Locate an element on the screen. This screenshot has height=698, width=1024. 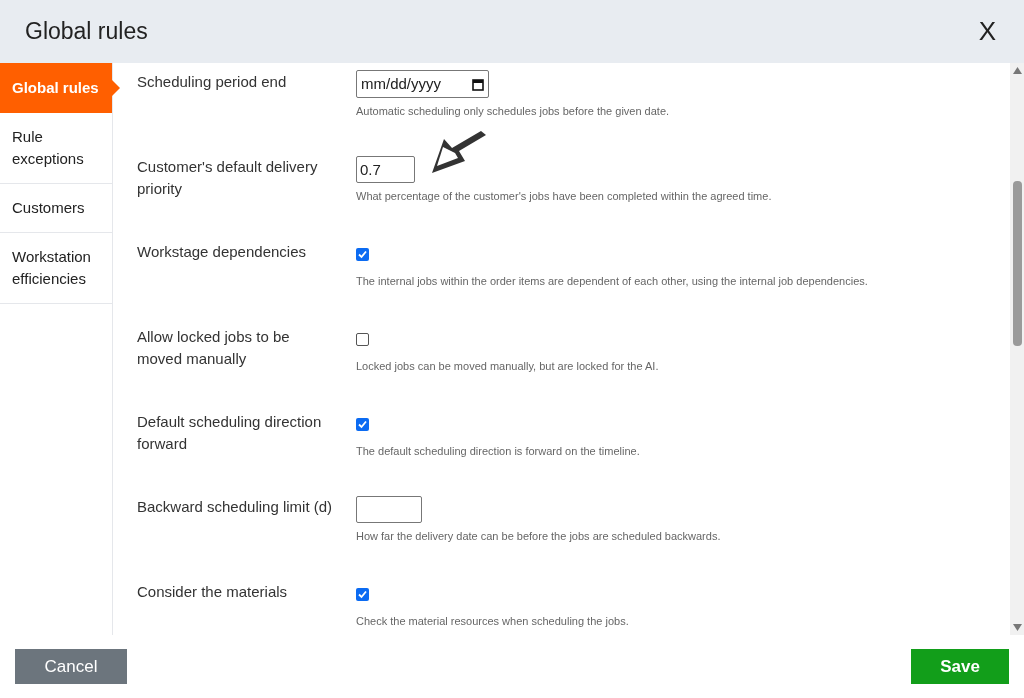
number-field is located at coordinates (389, 509).